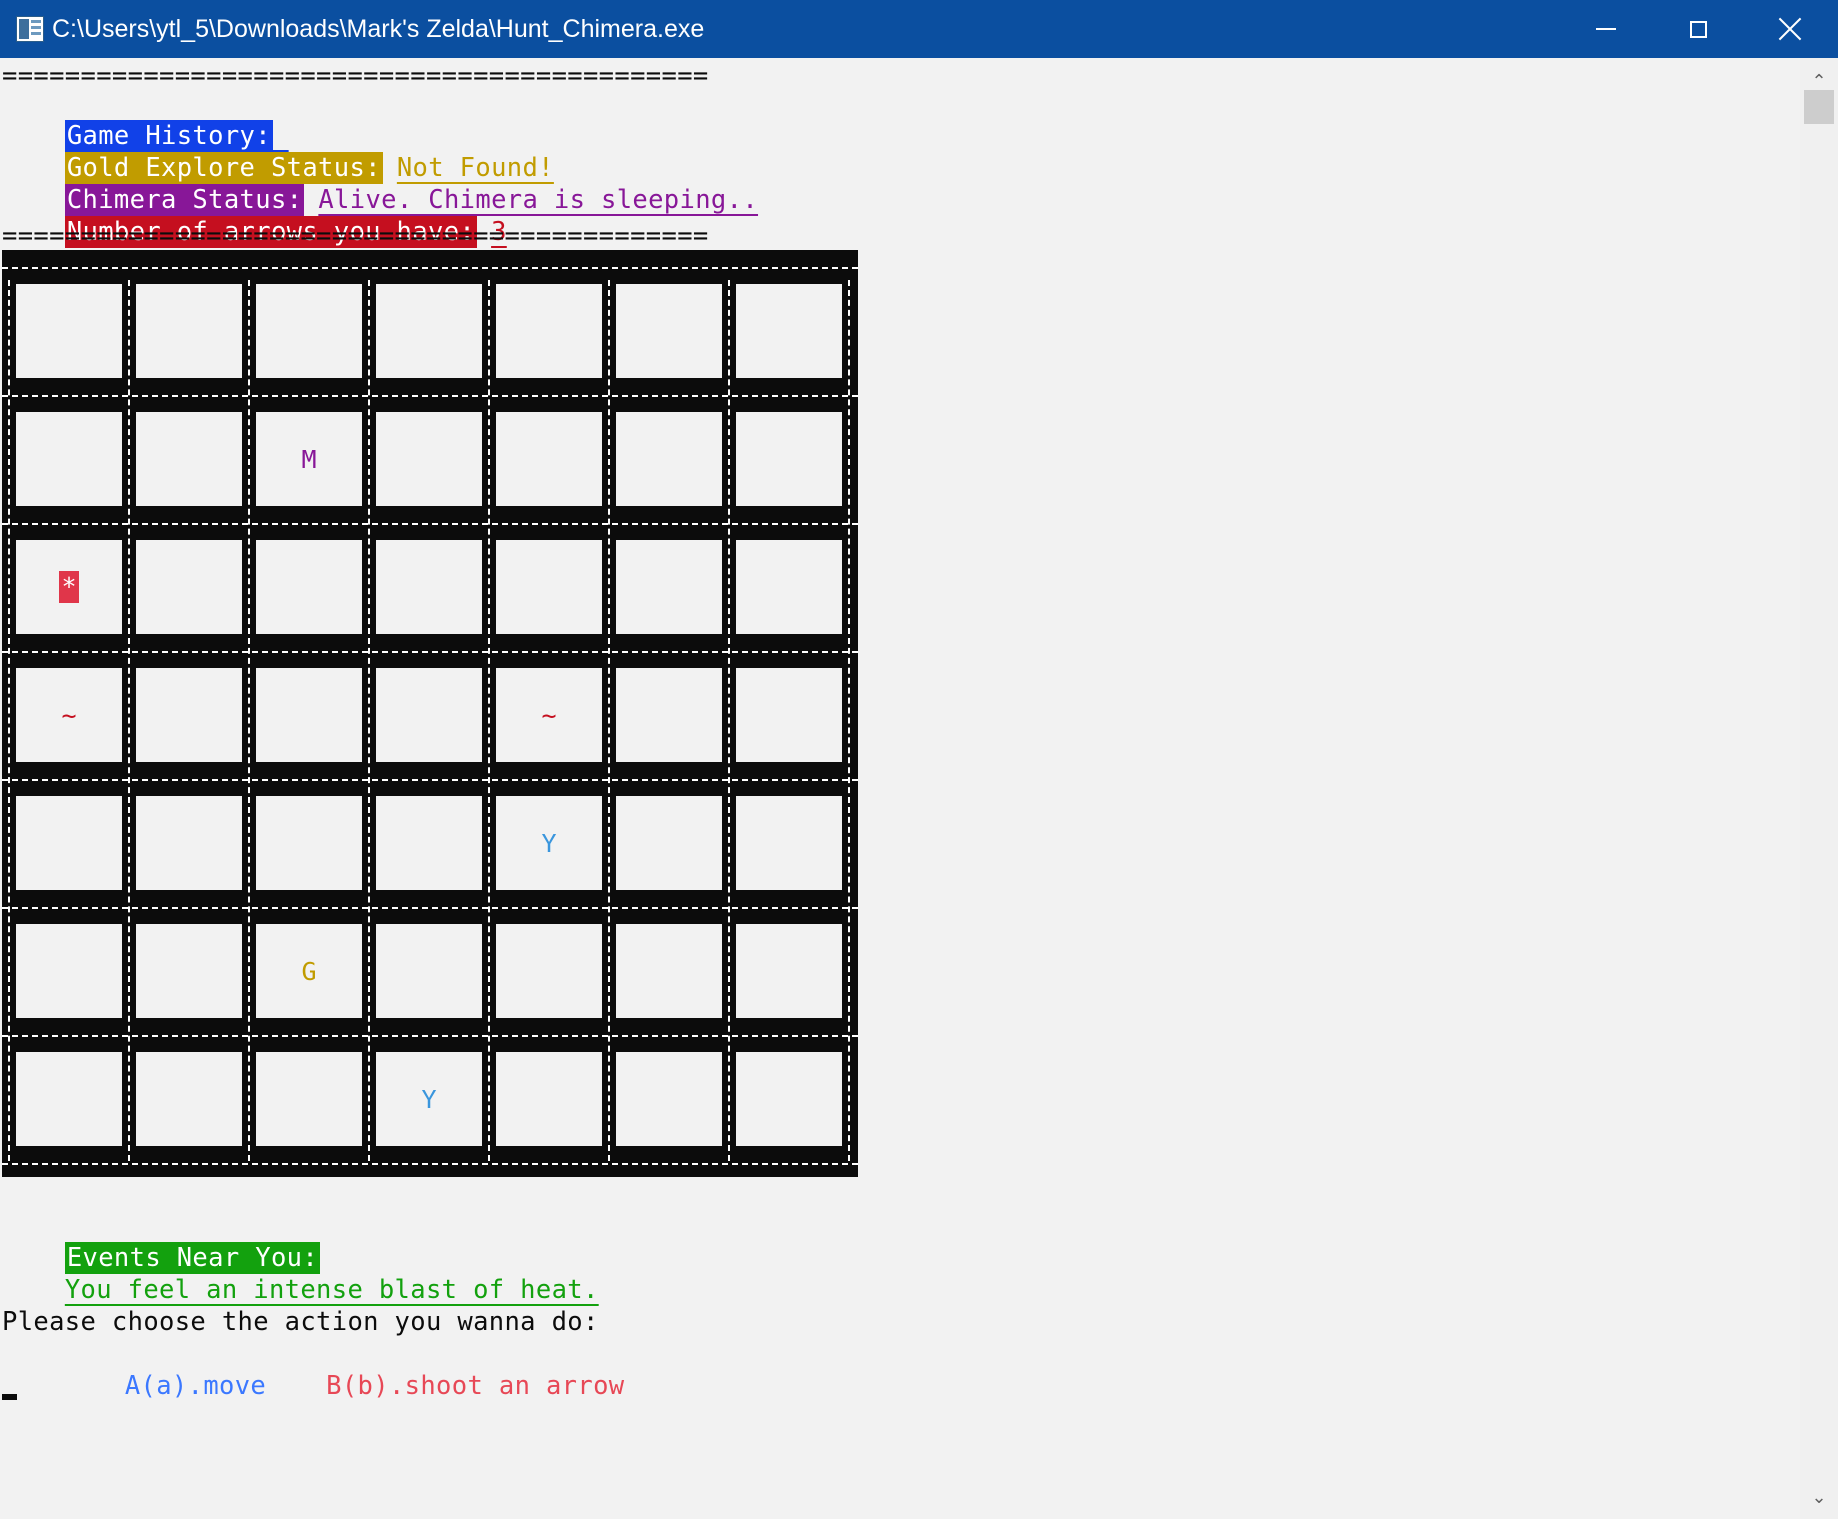  What do you see at coordinates (145, 120) in the screenshot?
I see `game-history-row: Game History:` at bounding box center [145, 120].